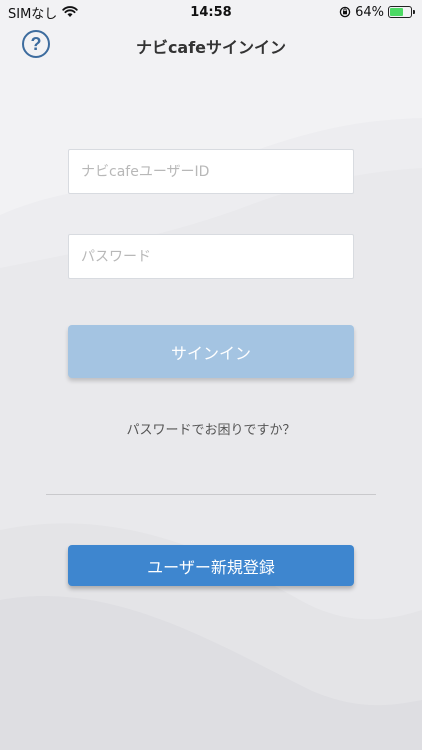 Image resolution: width=422 pixels, height=750 pixels. What do you see at coordinates (211, 565) in the screenshot?
I see `register-button: ユーザー新規登録` at bounding box center [211, 565].